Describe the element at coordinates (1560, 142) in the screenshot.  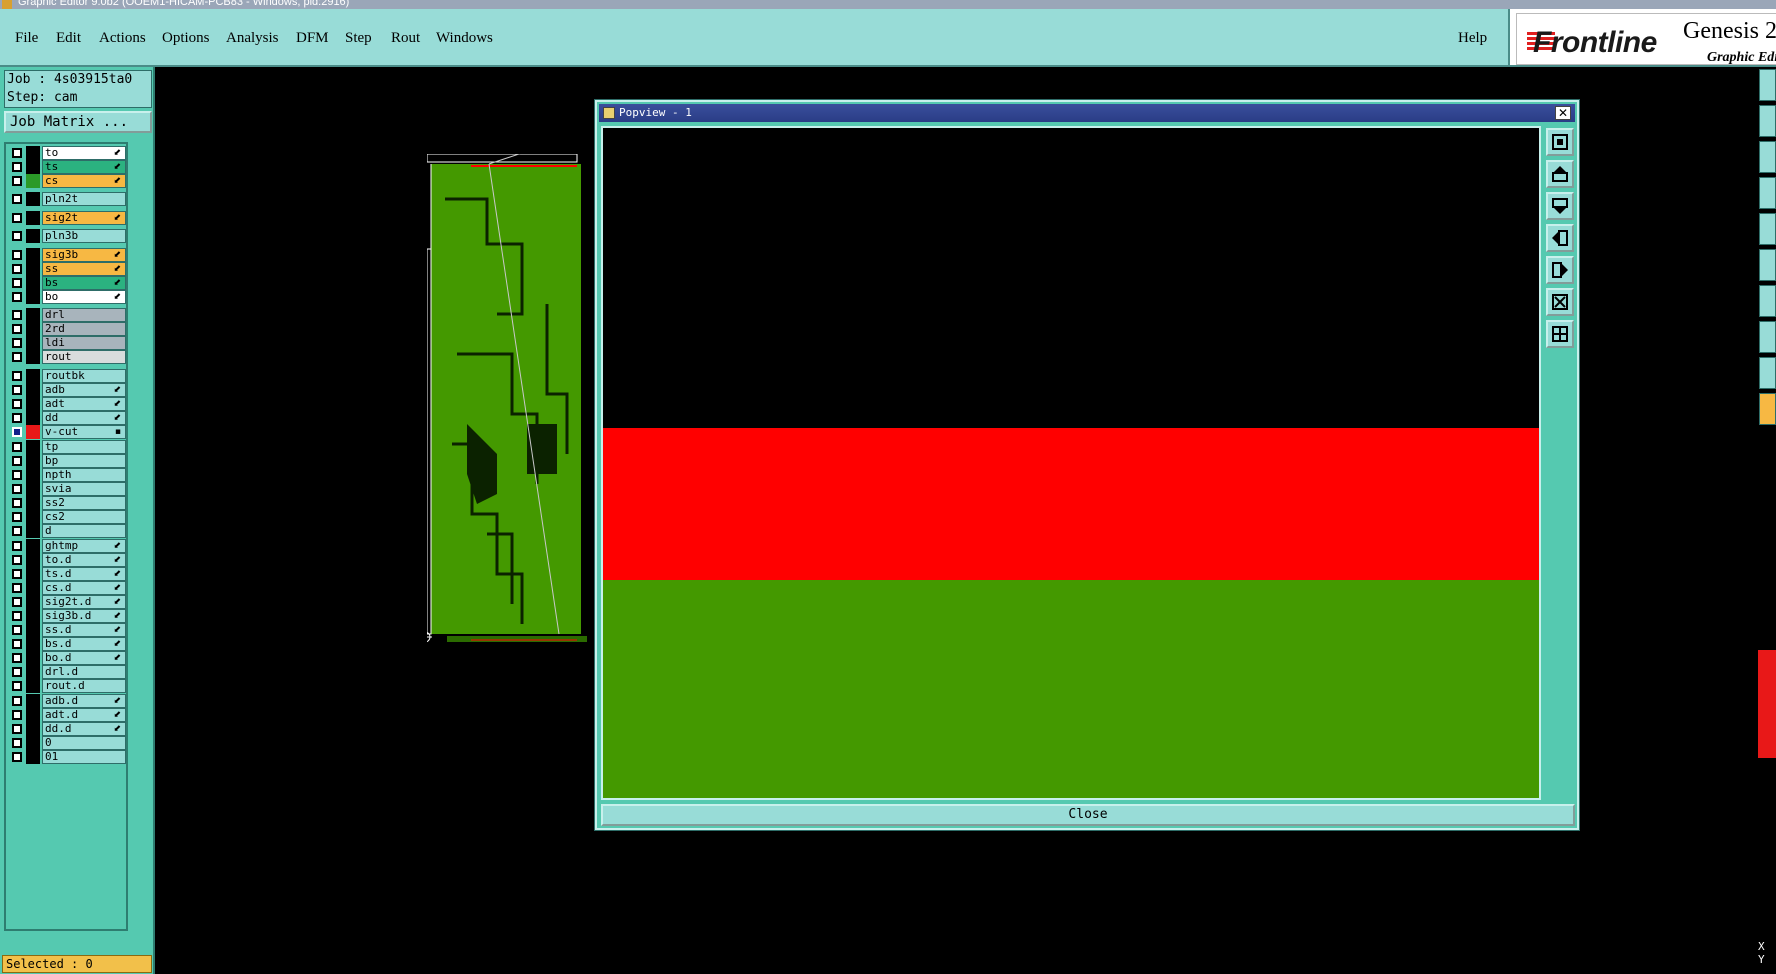
I see `zoom-fit-icon` at that location.